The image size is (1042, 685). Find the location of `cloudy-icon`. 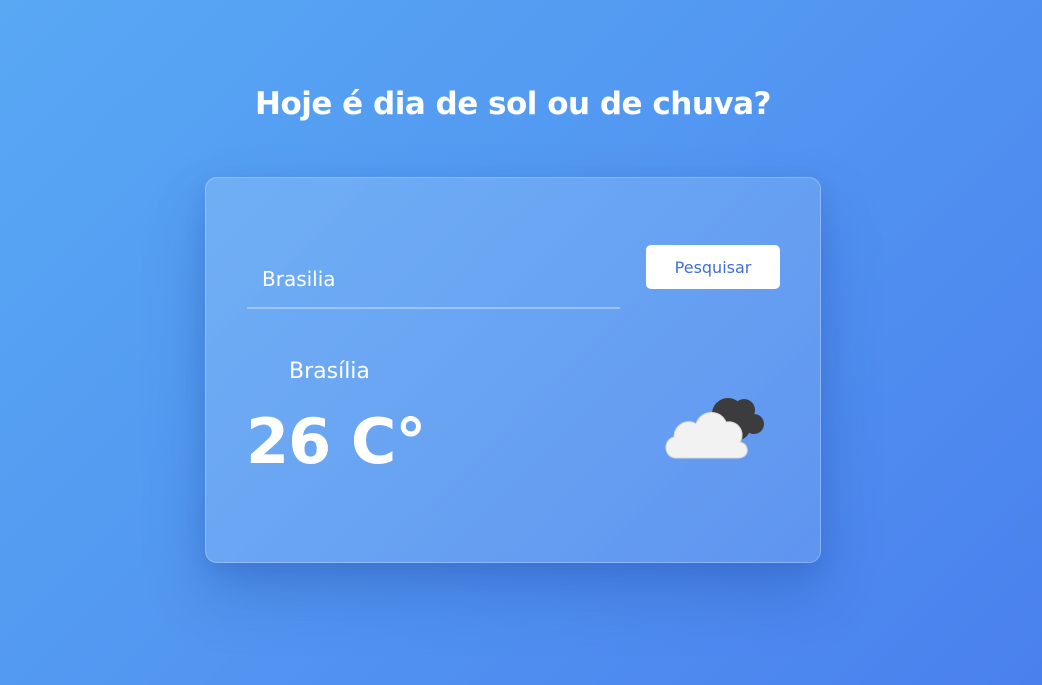

cloudy-icon is located at coordinates (714, 428).